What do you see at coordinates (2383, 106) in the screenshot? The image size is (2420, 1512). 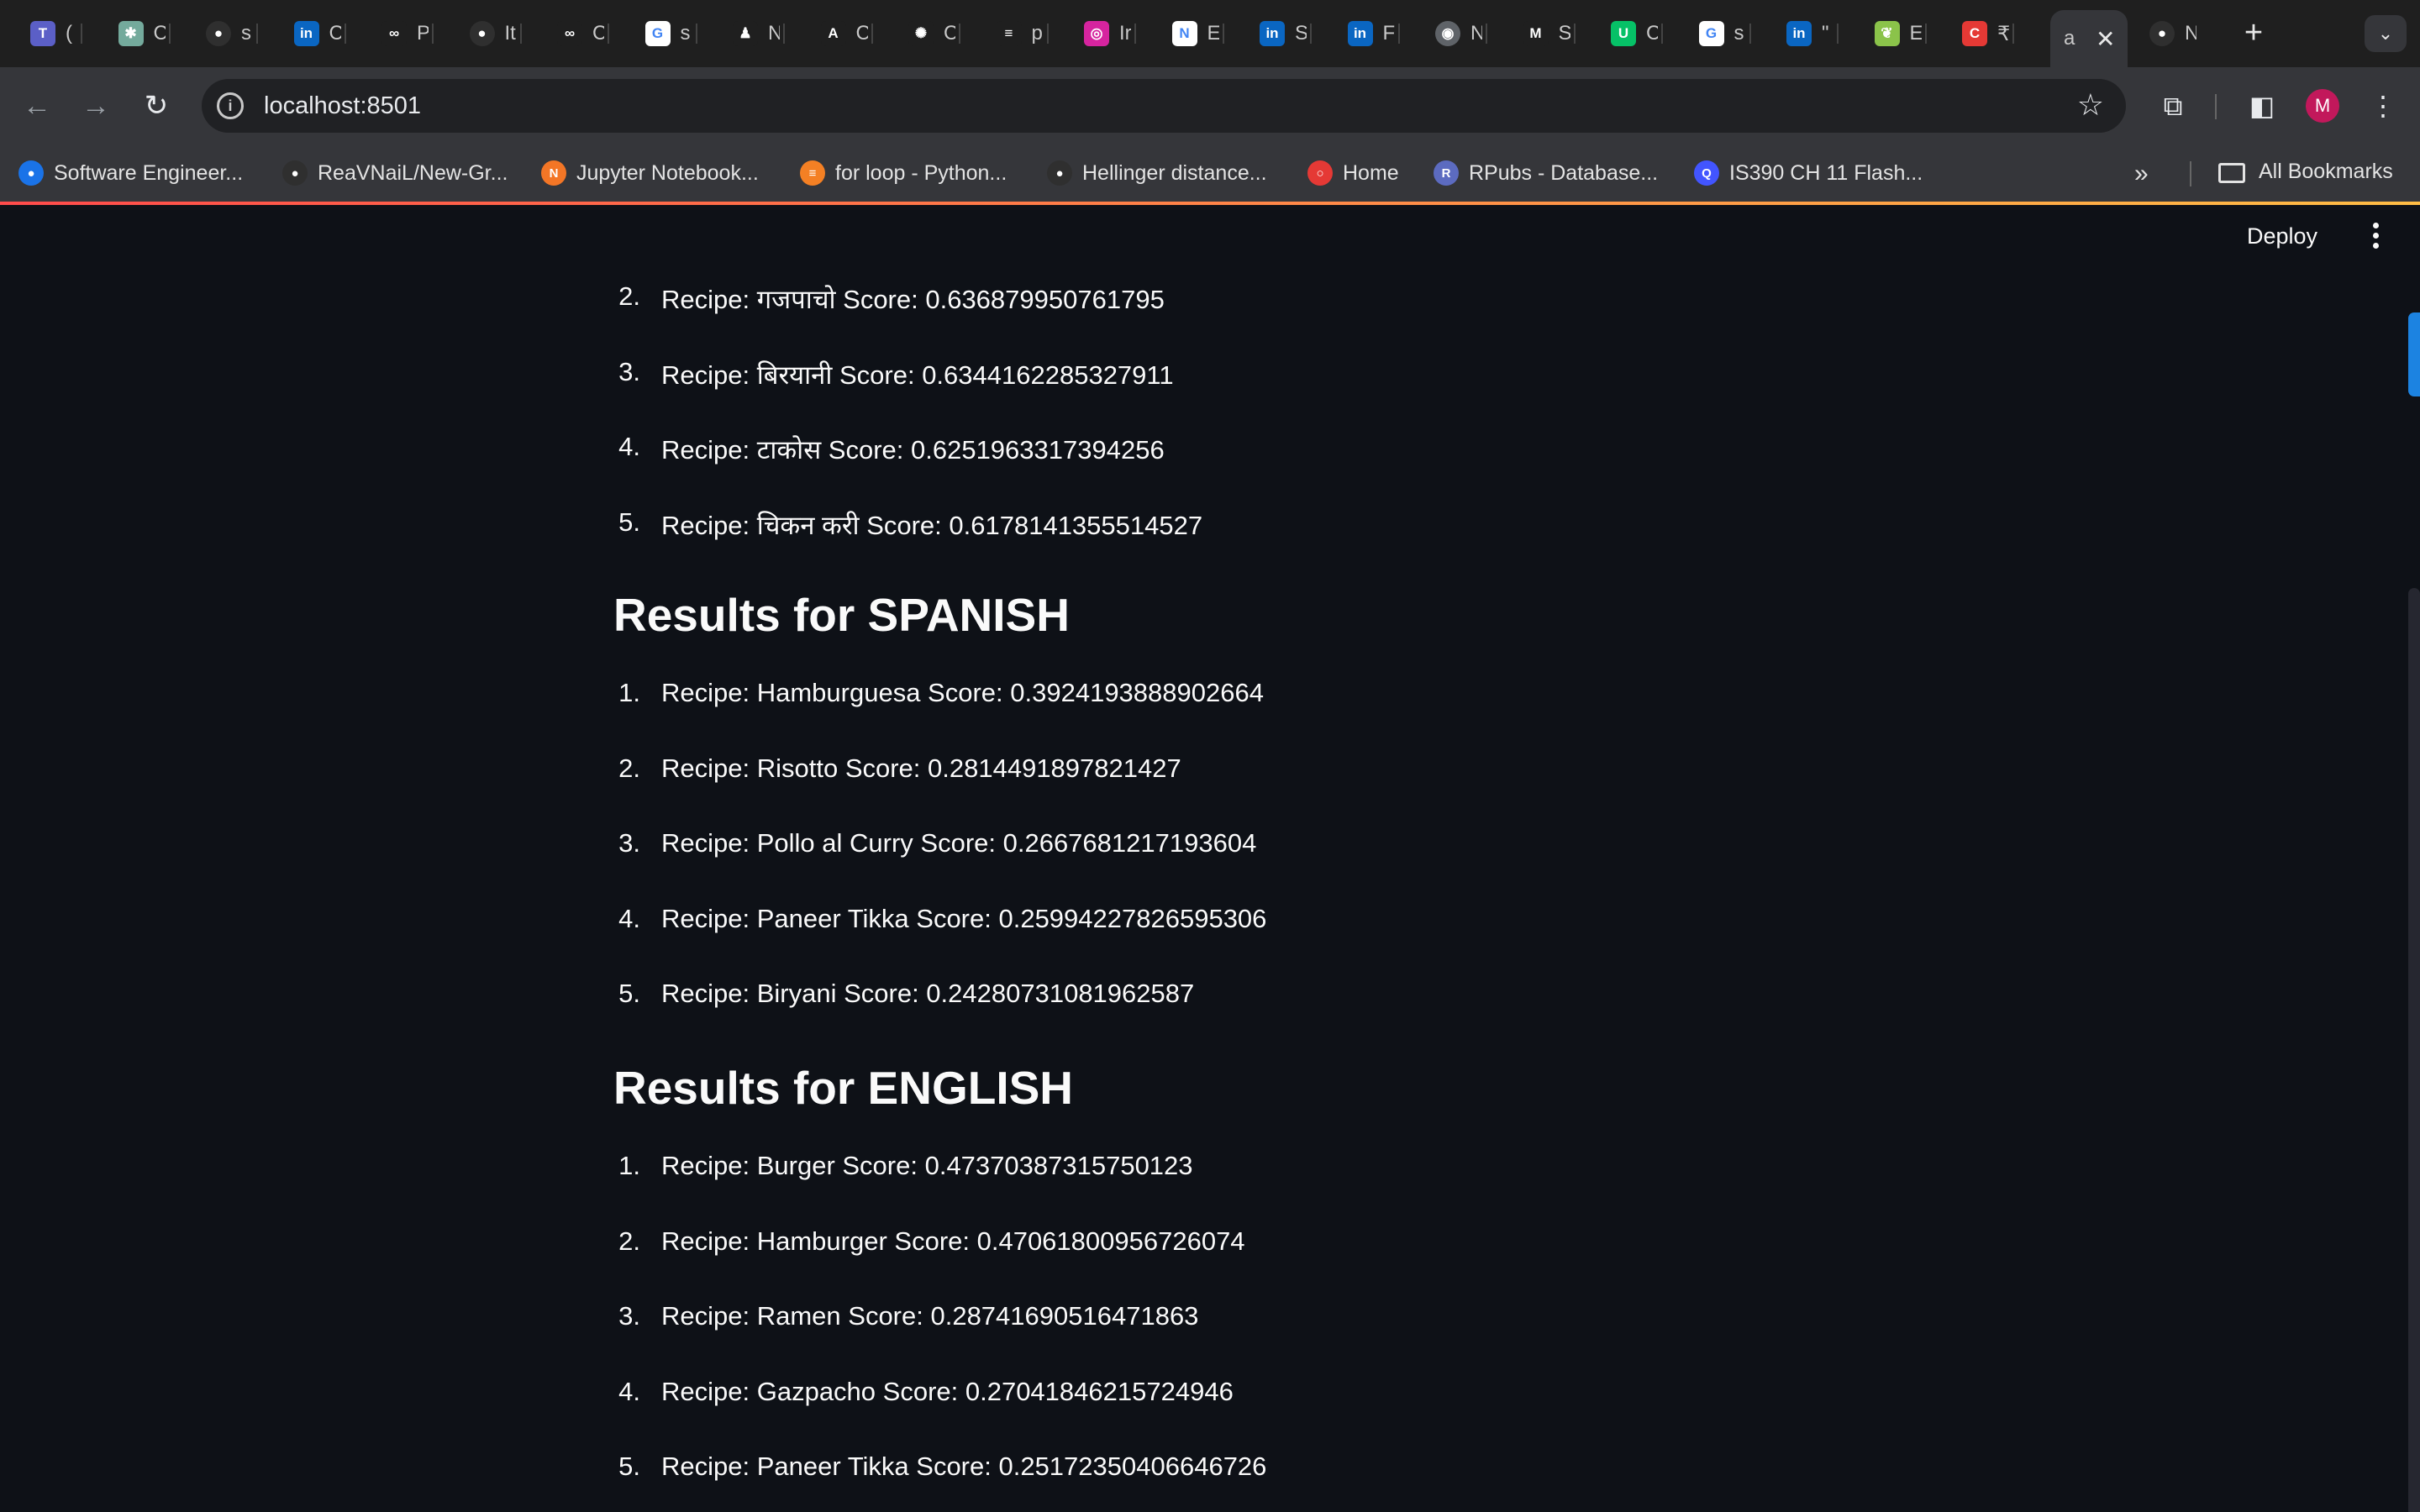 I see `menu-icon: ⋮` at bounding box center [2383, 106].